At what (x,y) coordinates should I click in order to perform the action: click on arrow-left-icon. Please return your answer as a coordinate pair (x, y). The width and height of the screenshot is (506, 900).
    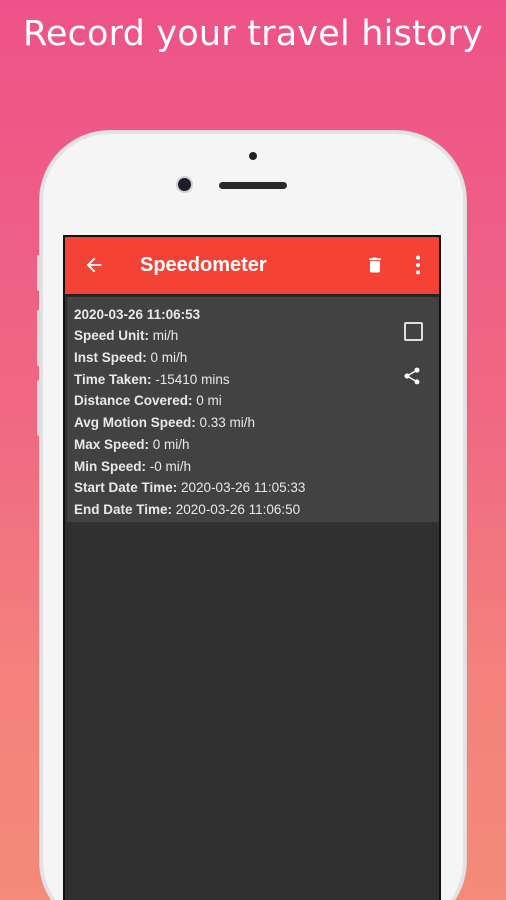
    Looking at the image, I should click on (94, 265).